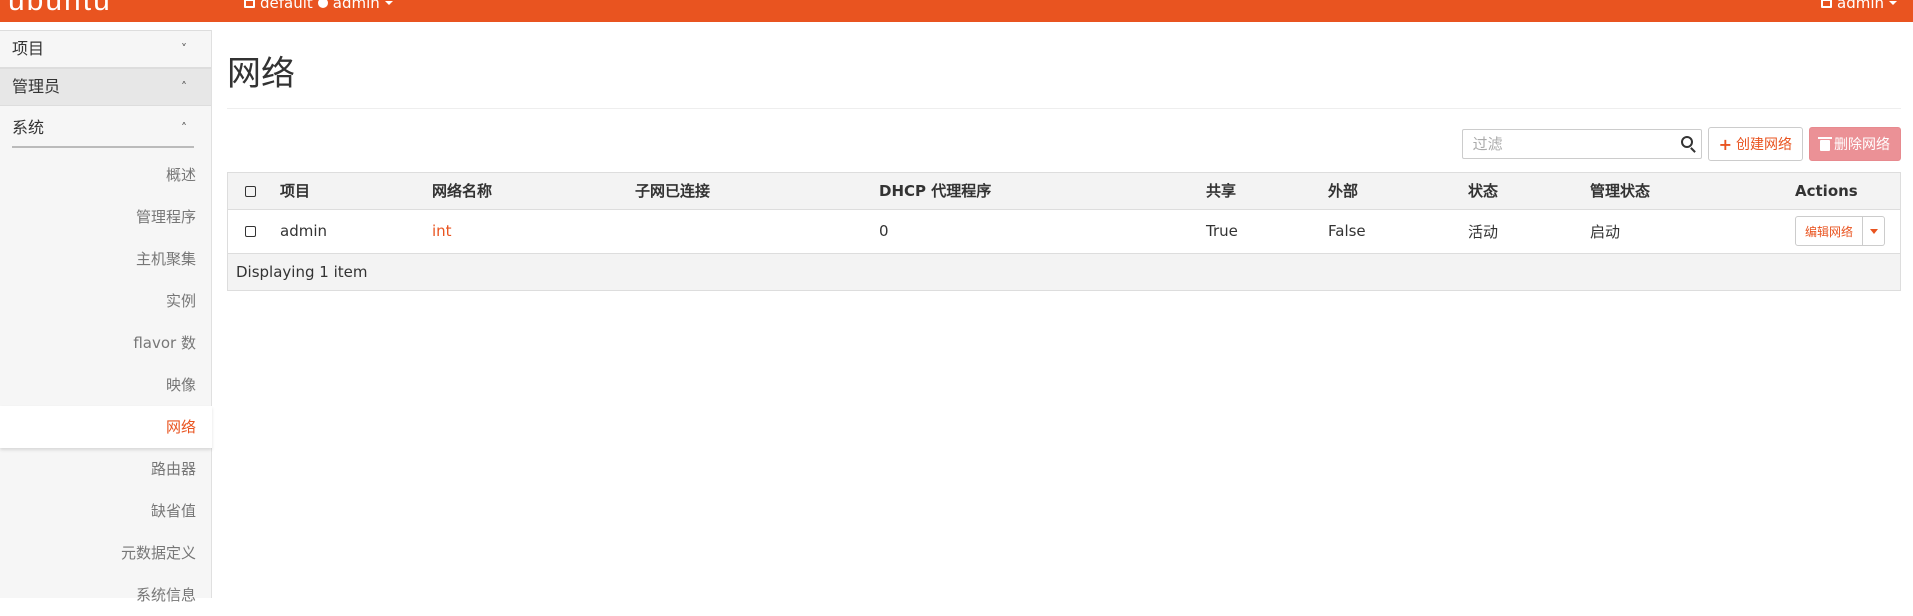 Image resolution: width=1913 pixels, height=616 pixels. Describe the element at coordinates (956, 11) in the screenshot. I see `top-navbar: ubuntu default admin admin` at that location.